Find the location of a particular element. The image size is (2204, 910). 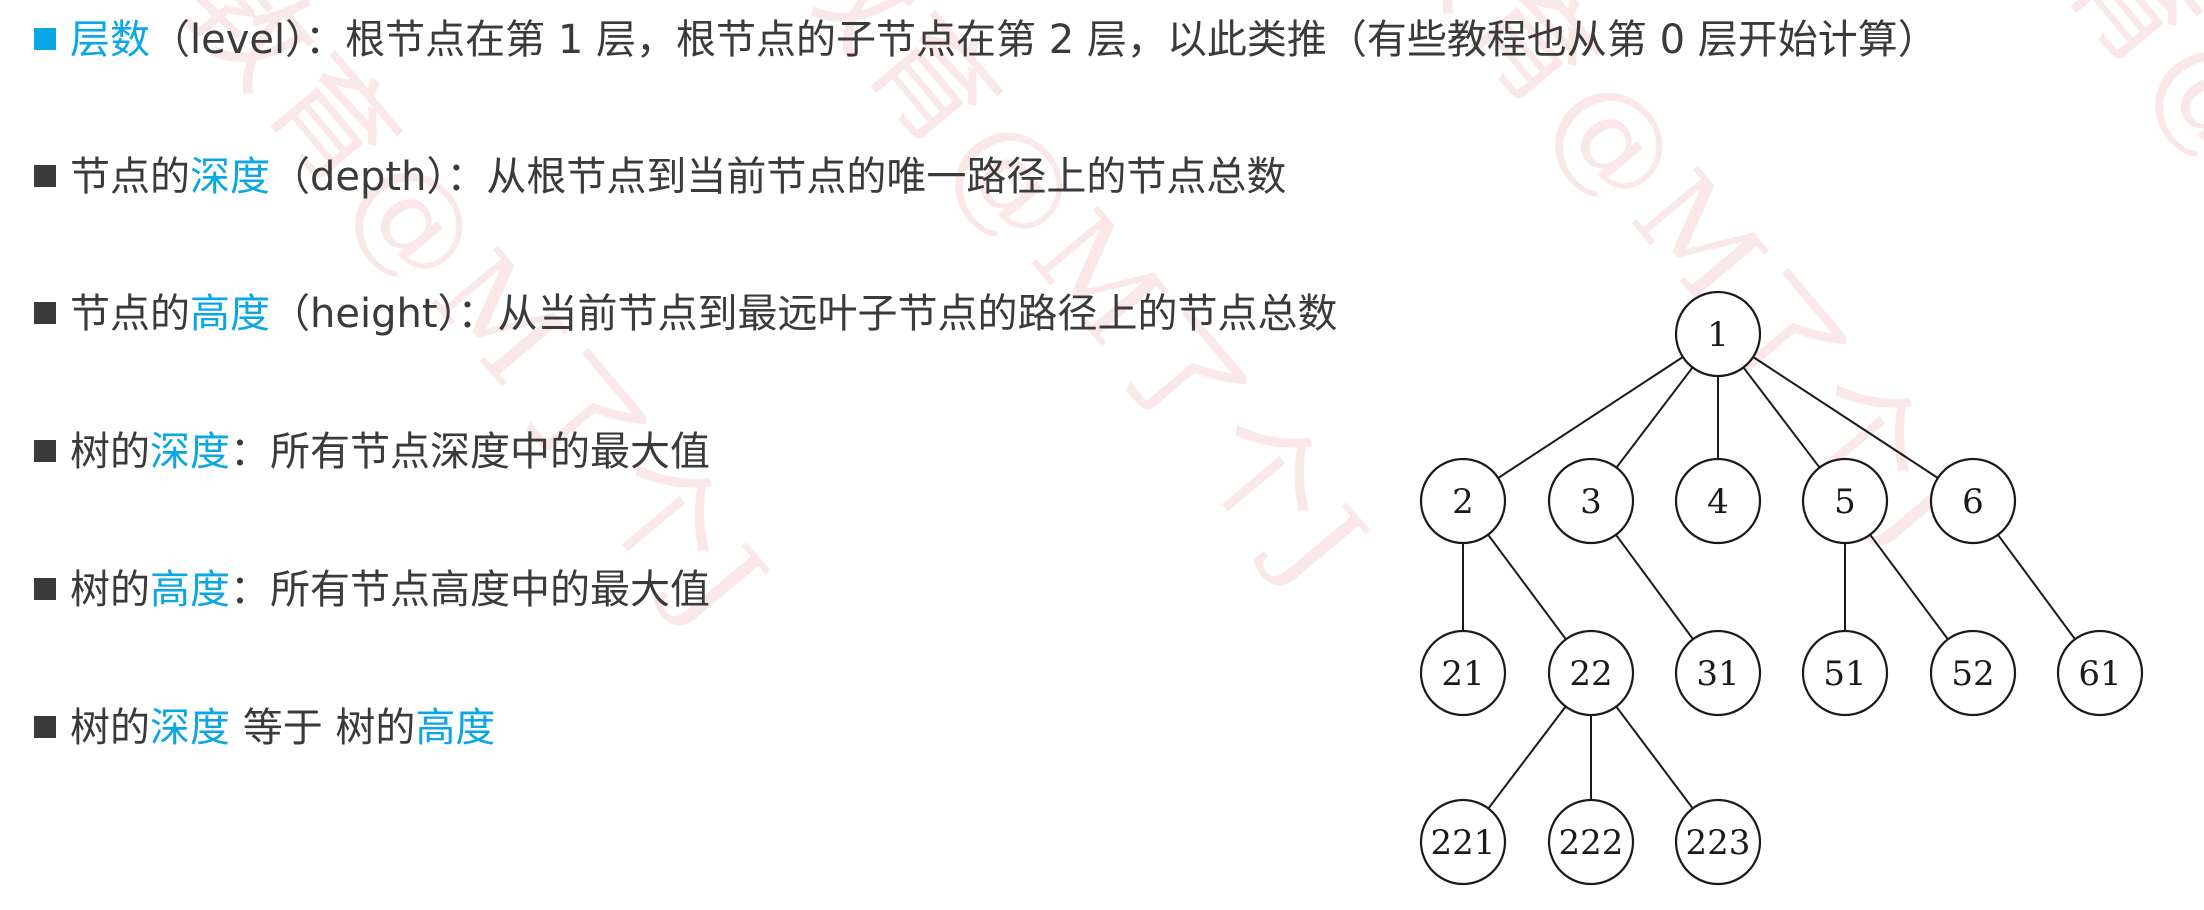

tree-node-label: 51 is located at coordinates (1844, 674).